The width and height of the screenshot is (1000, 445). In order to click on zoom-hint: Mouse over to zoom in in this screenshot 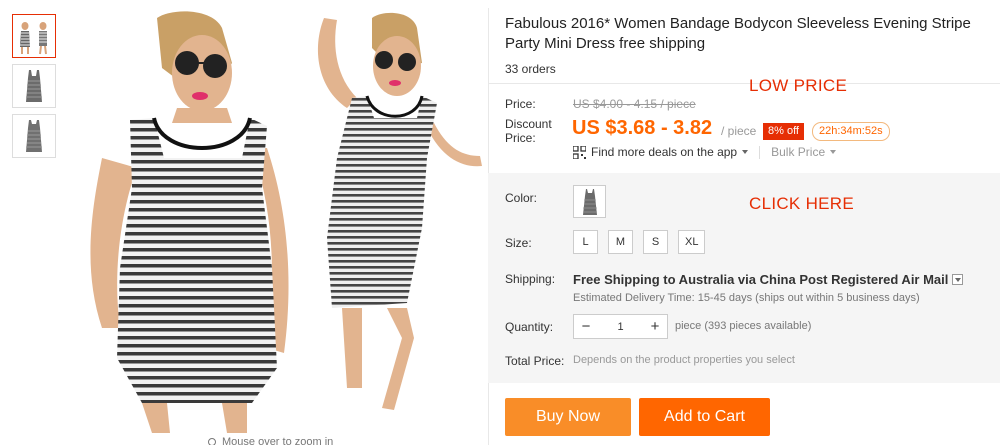, I will do `click(270, 440)`.